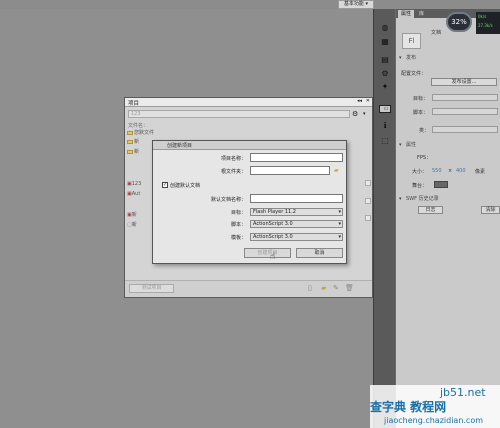 The image size is (500, 428). What do you see at coordinates (134, 185) in the screenshot?
I see `tree-item: ▣123` at bounding box center [134, 185].